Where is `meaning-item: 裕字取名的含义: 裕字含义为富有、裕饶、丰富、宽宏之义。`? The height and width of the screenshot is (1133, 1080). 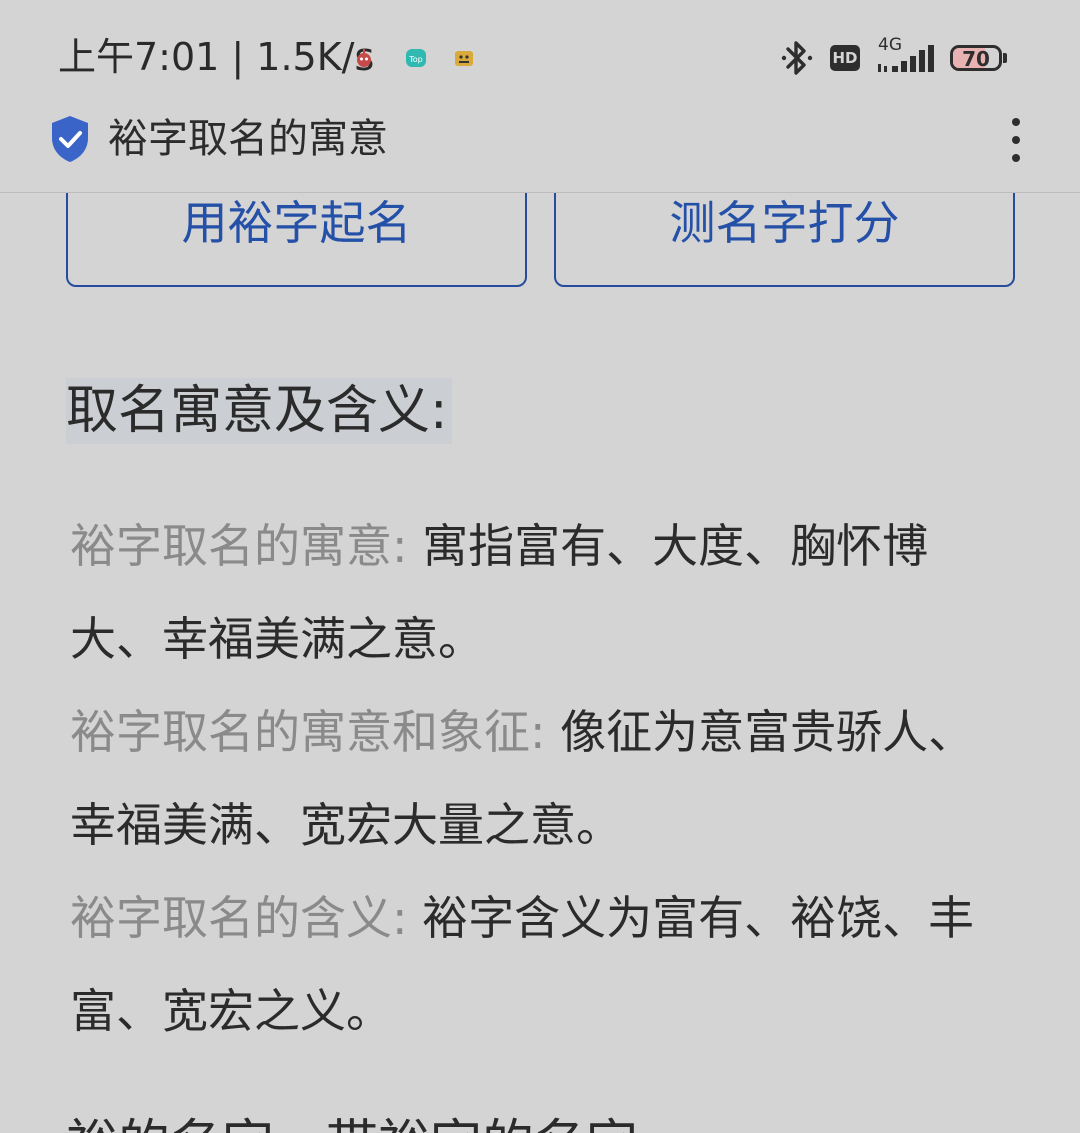
meaning-item: 裕字取名的含义: 裕字含义为富有、裕饶、丰富、宽宏之义。 is located at coordinates (540, 965).